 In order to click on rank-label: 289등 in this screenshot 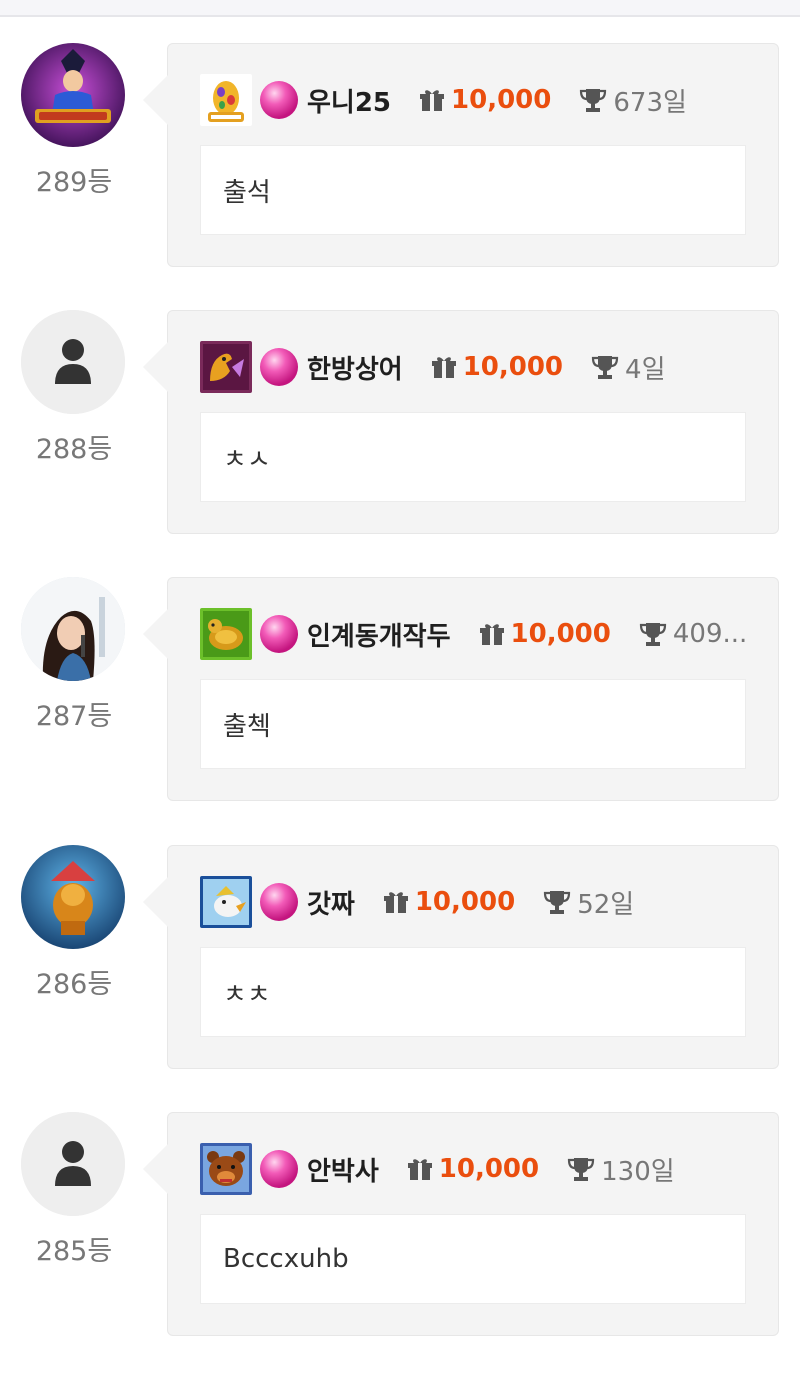, I will do `click(74, 182)`.